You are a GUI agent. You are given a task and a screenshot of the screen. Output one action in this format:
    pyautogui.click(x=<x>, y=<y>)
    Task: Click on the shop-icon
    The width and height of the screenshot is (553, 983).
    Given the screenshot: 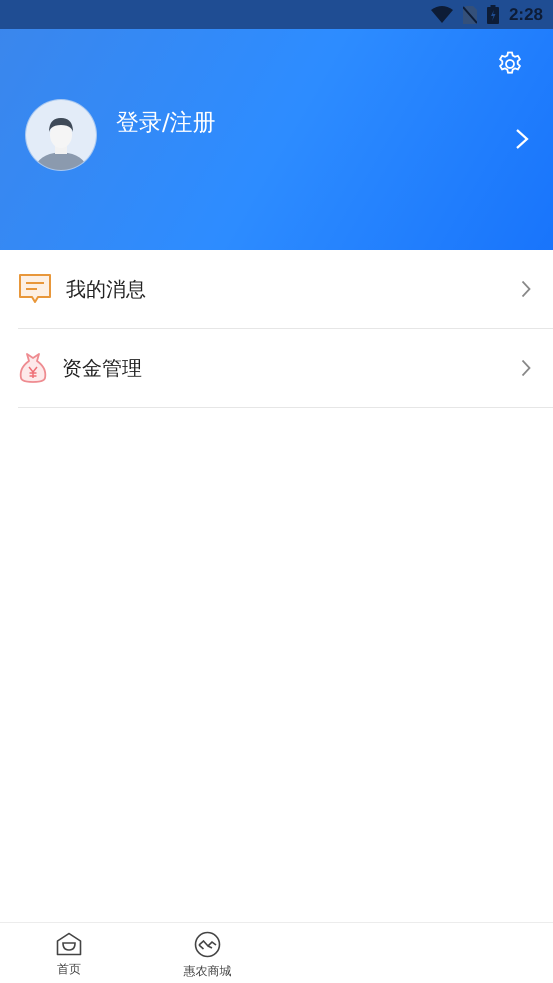 What is the action you would take?
    pyautogui.click(x=207, y=944)
    